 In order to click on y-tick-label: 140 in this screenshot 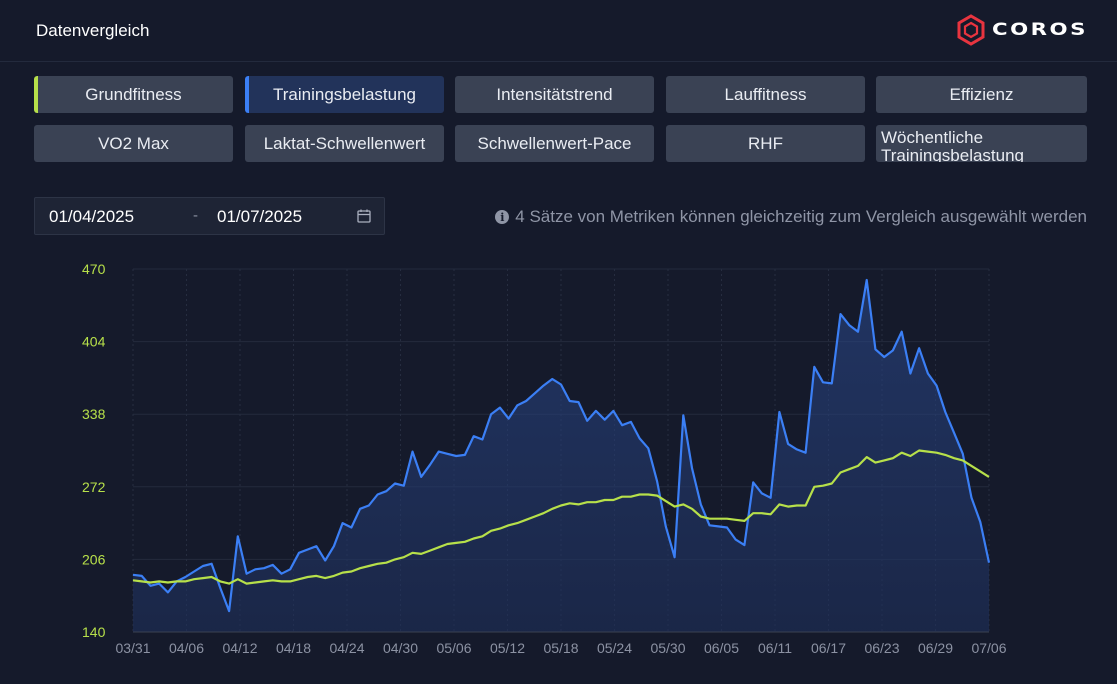, I will do `click(94, 632)`.